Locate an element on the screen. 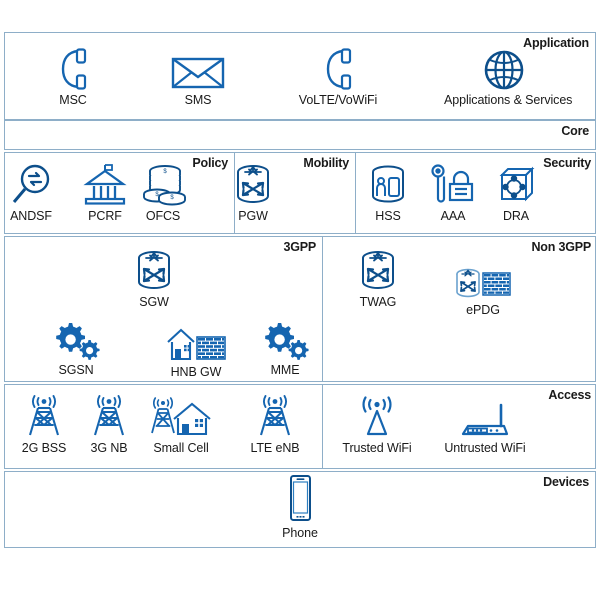 The height and width of the screenshot is (600, 600). band-devices: Devices Phone is located at coordinates (300, 509).